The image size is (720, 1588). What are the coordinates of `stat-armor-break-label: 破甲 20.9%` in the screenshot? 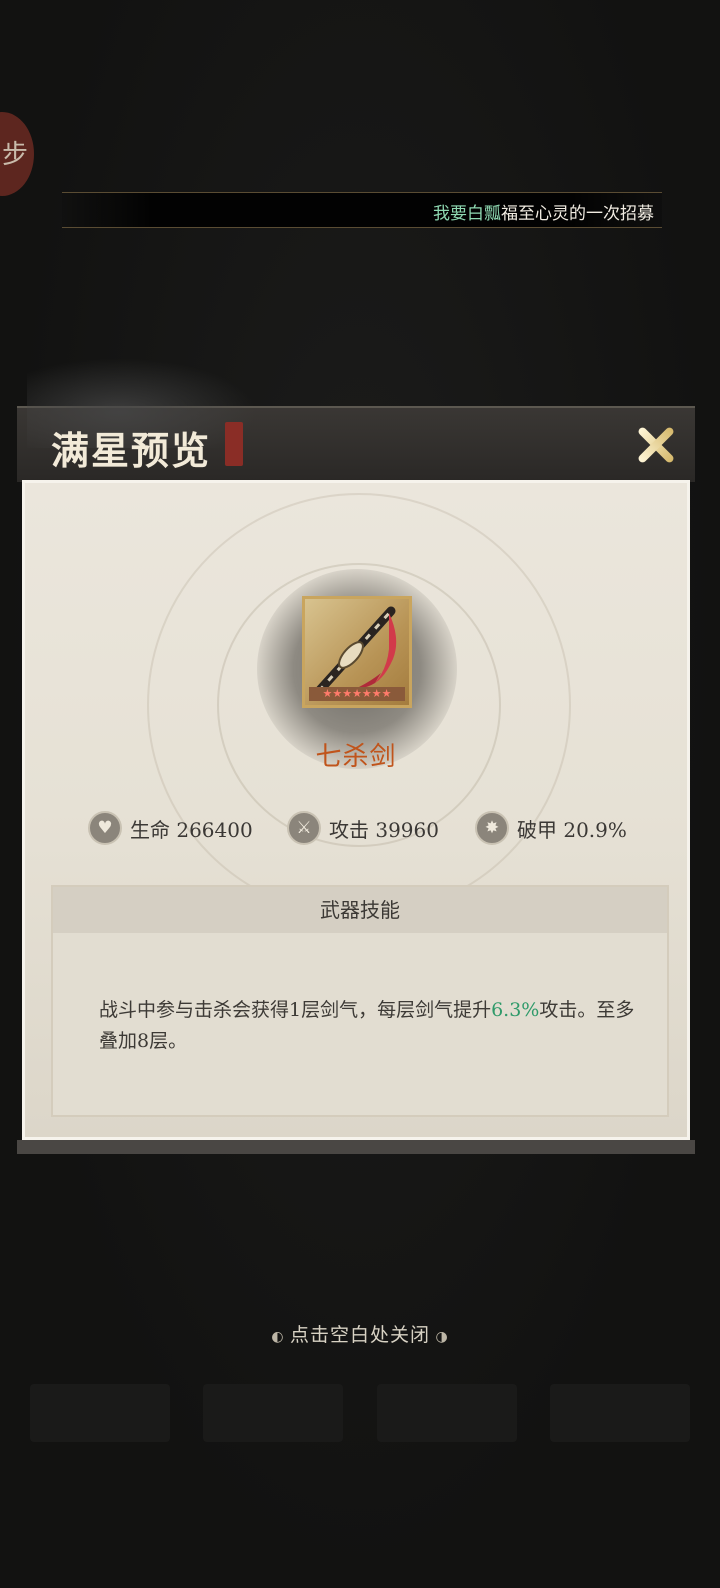 It's located at (572, 829).